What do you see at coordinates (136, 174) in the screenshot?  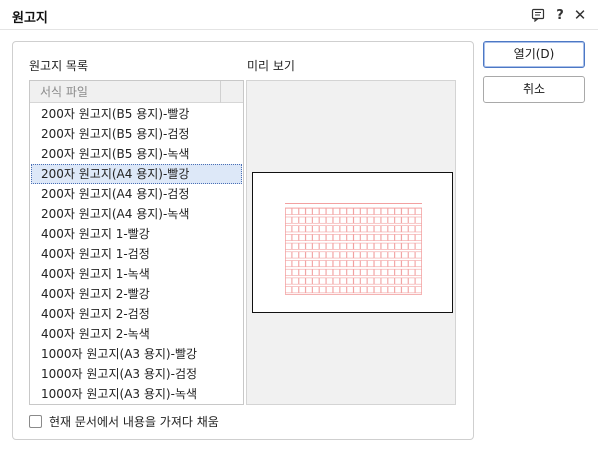 I see `list-item: 200자 원고지(A4 용지)-빨강` at bounding box center [136, 174].